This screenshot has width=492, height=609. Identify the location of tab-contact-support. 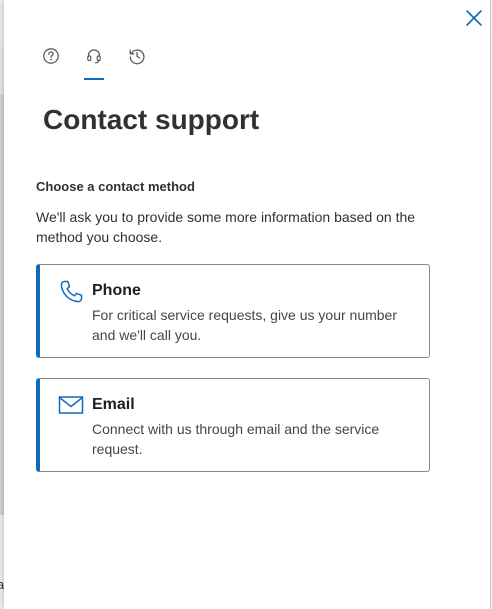
(95, 62).